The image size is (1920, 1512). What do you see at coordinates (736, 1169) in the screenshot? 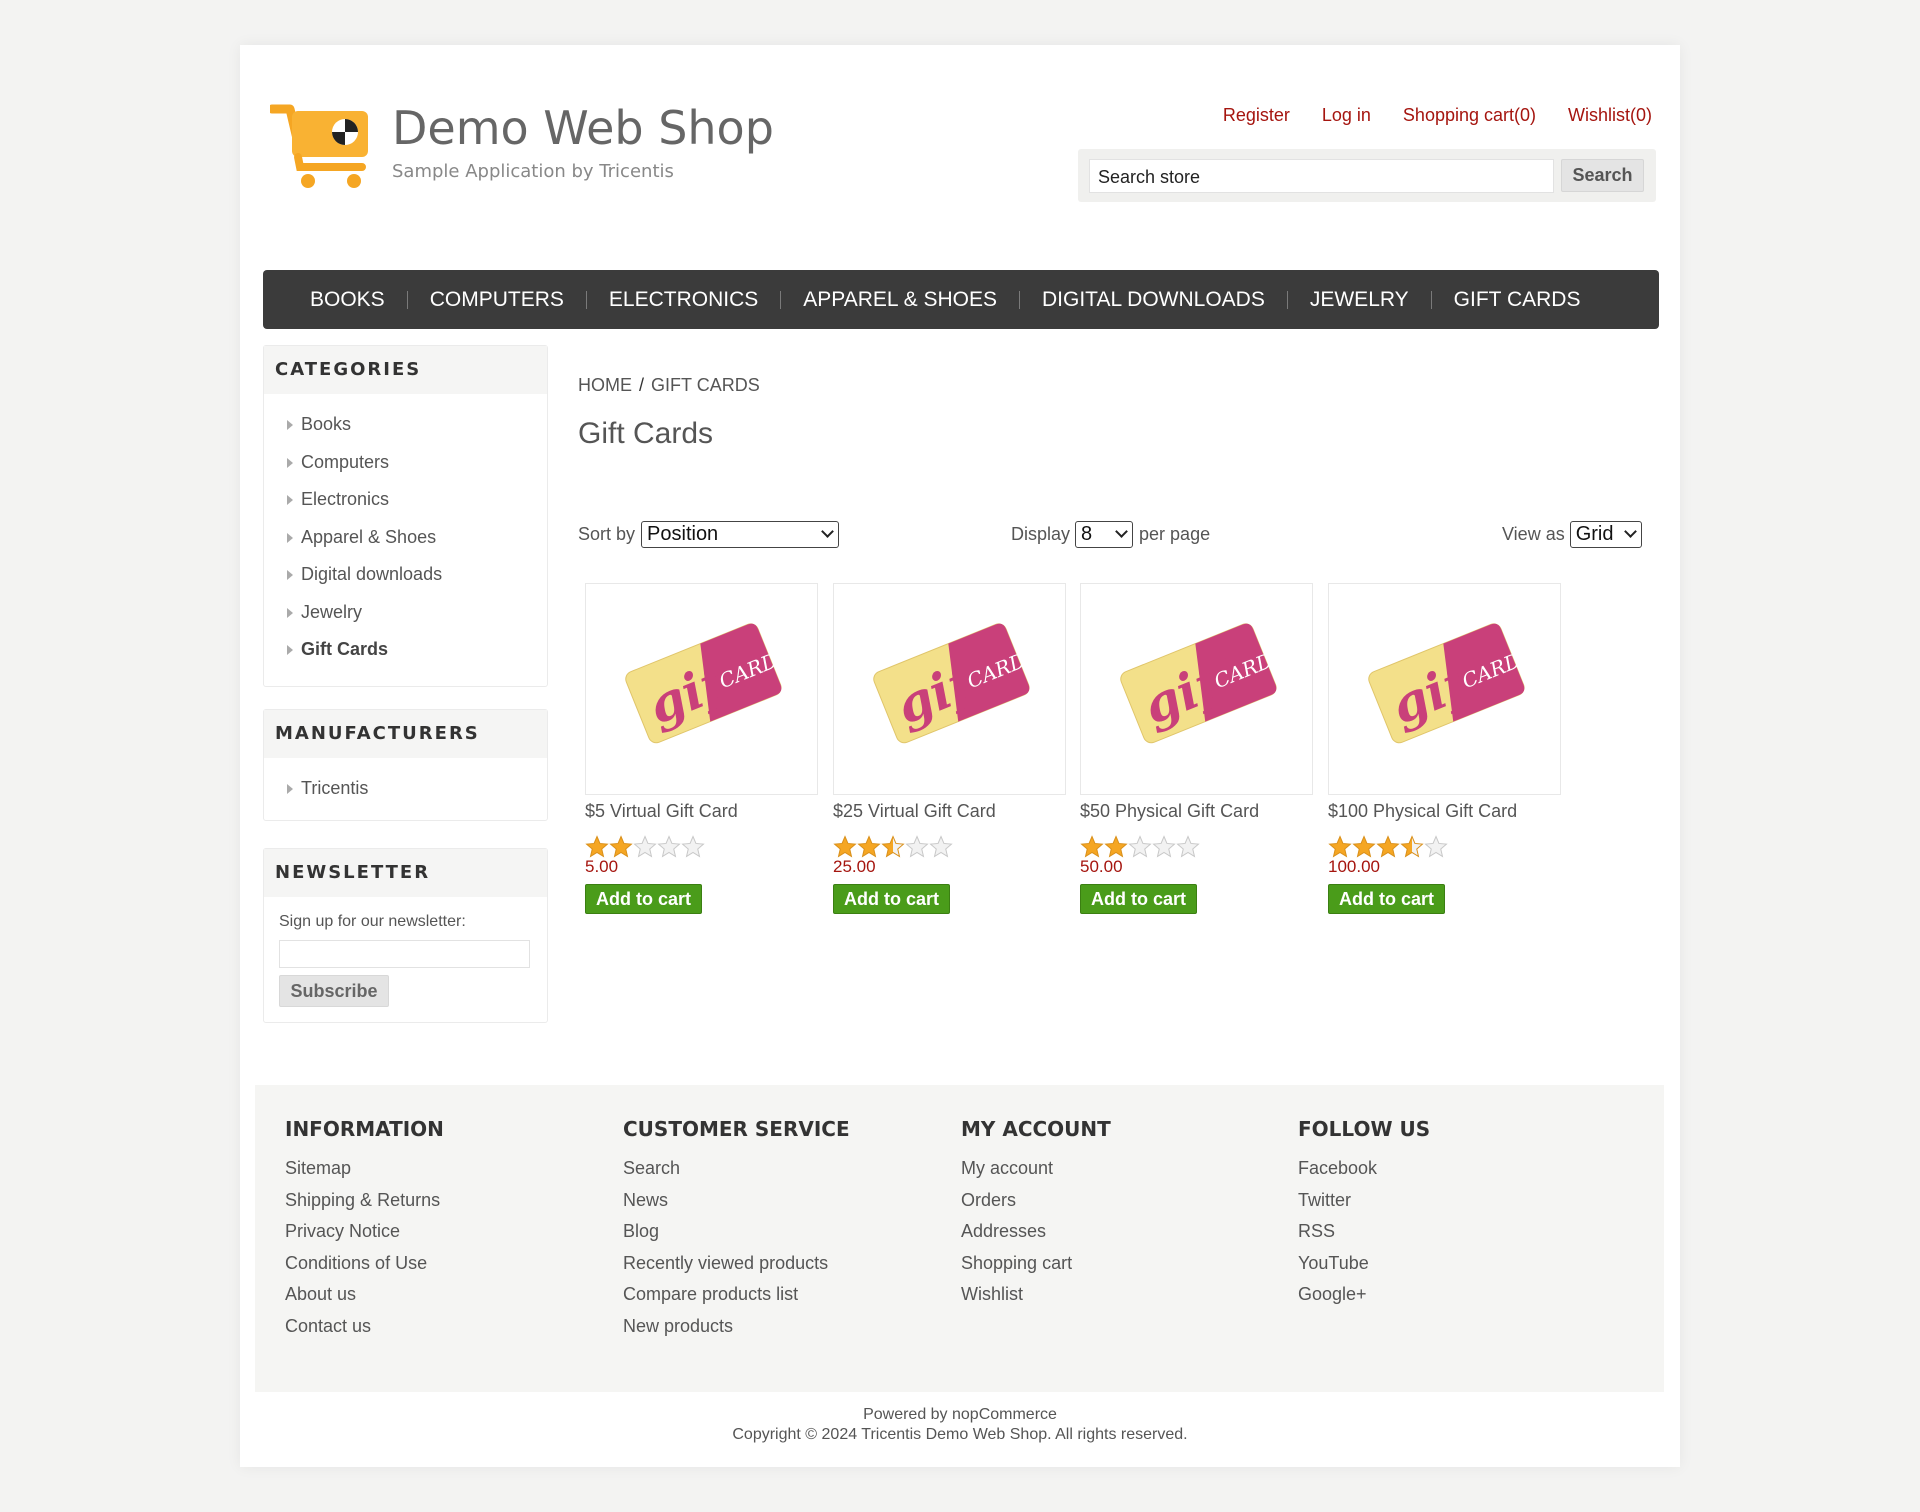
I see `footer-link: Search` at bounding box center [736, 1169].